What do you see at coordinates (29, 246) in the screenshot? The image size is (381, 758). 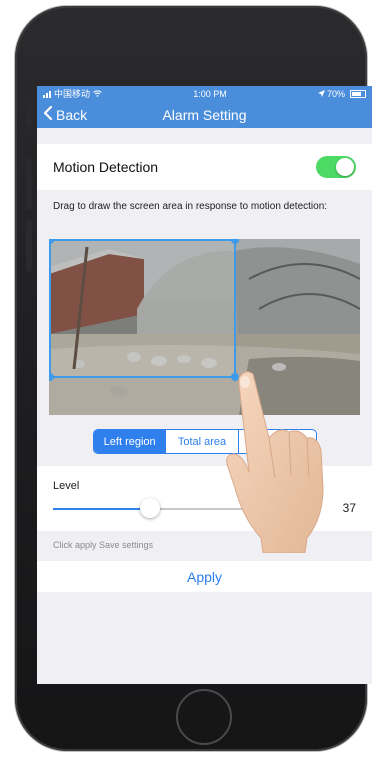 I see `volume-down-button` at bounding box center [29, 246].